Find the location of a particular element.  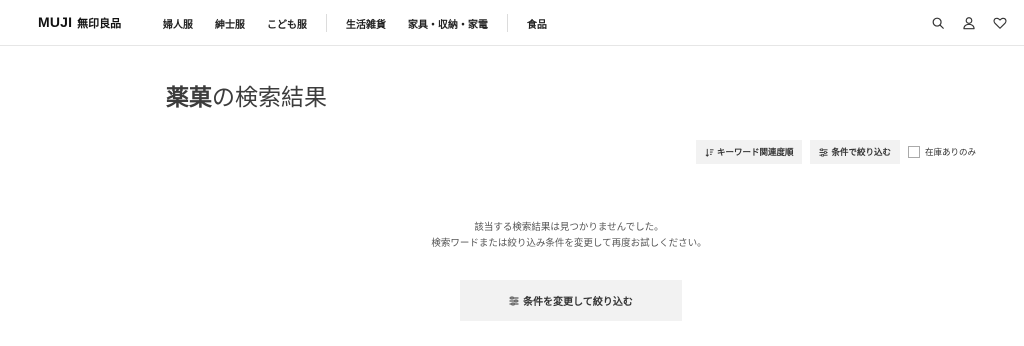

header-icons is located at coordinates (963, 23).